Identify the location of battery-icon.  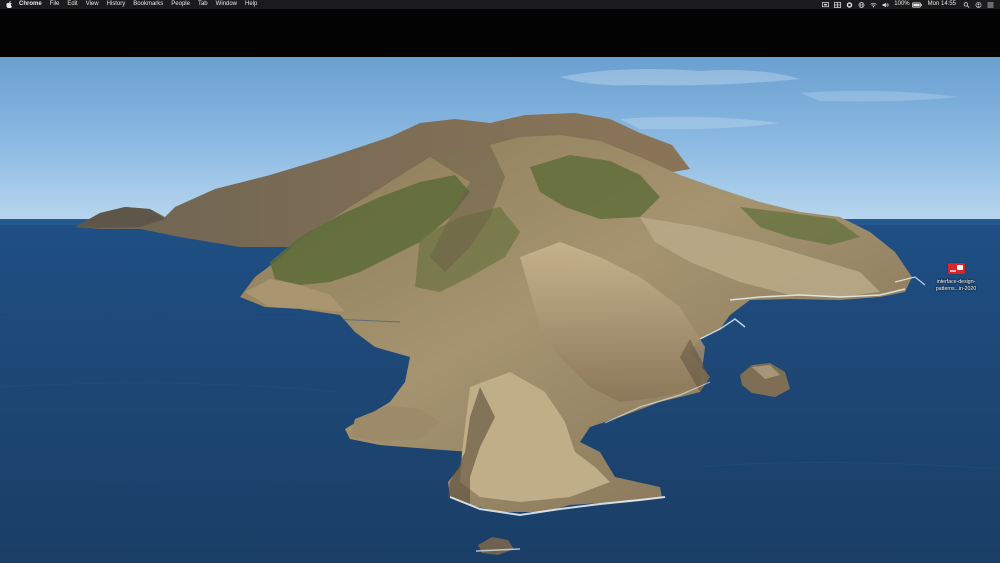
(916, 5).